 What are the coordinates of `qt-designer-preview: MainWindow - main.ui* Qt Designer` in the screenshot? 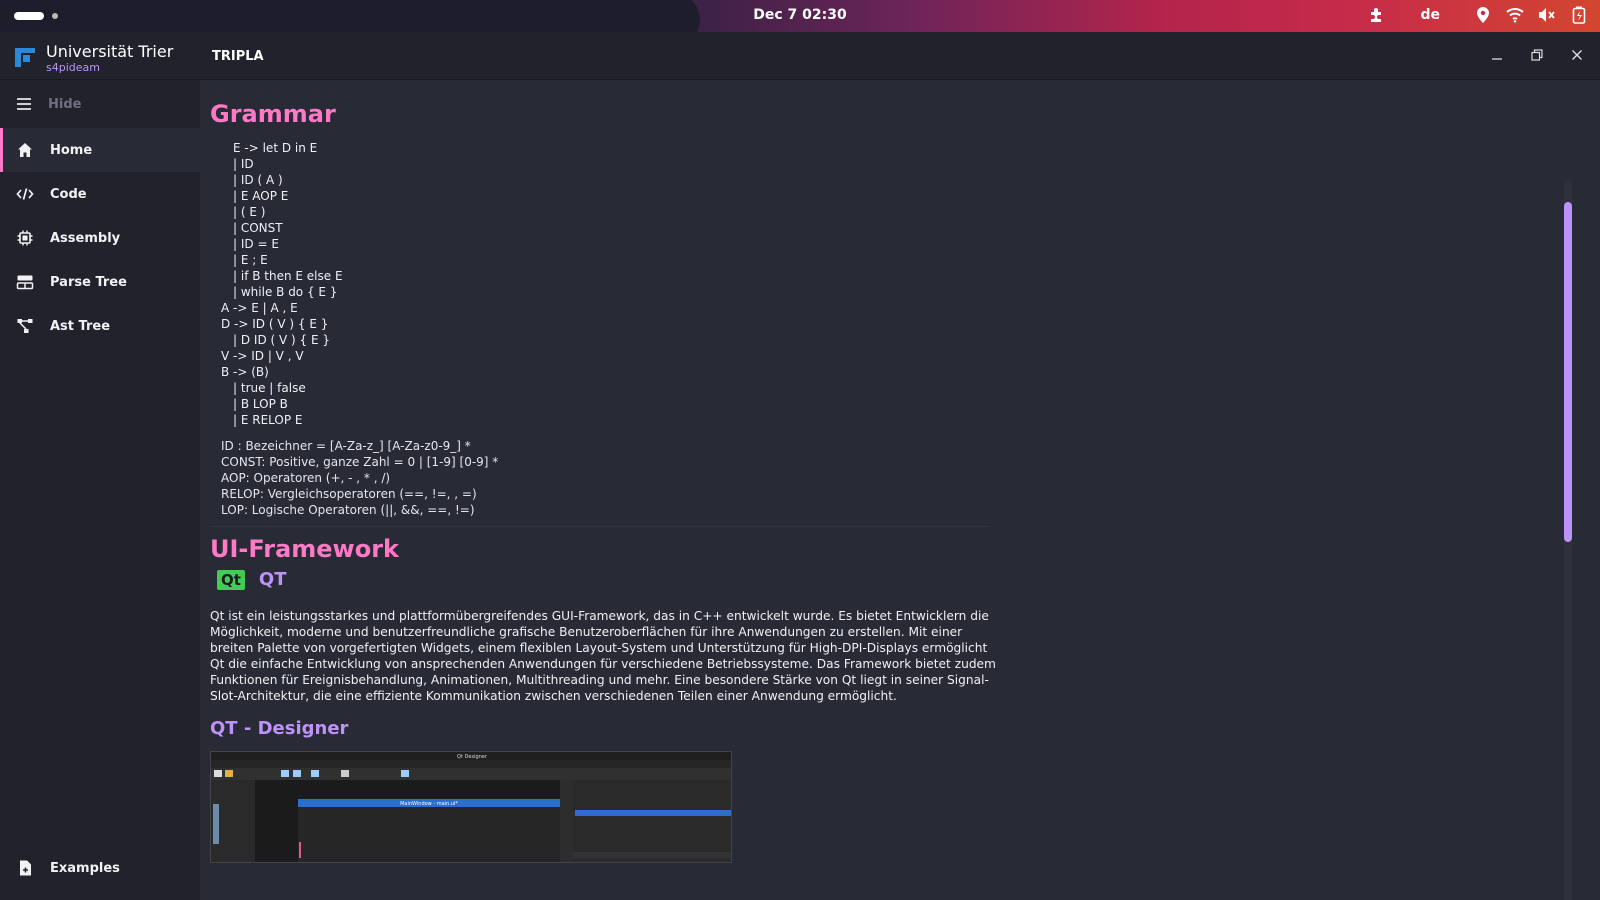 It's located at (471, 807).